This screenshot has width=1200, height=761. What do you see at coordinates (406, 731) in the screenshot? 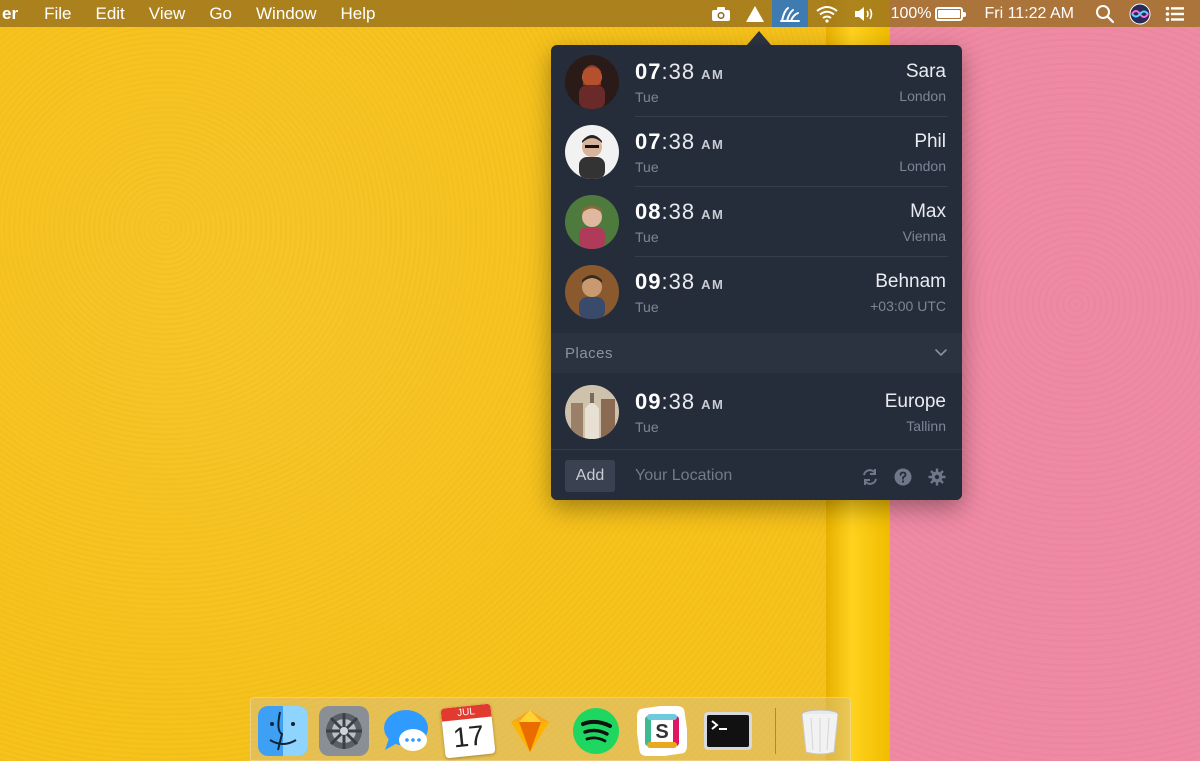
I see `messages-icon` at bounding box center [406, 731].